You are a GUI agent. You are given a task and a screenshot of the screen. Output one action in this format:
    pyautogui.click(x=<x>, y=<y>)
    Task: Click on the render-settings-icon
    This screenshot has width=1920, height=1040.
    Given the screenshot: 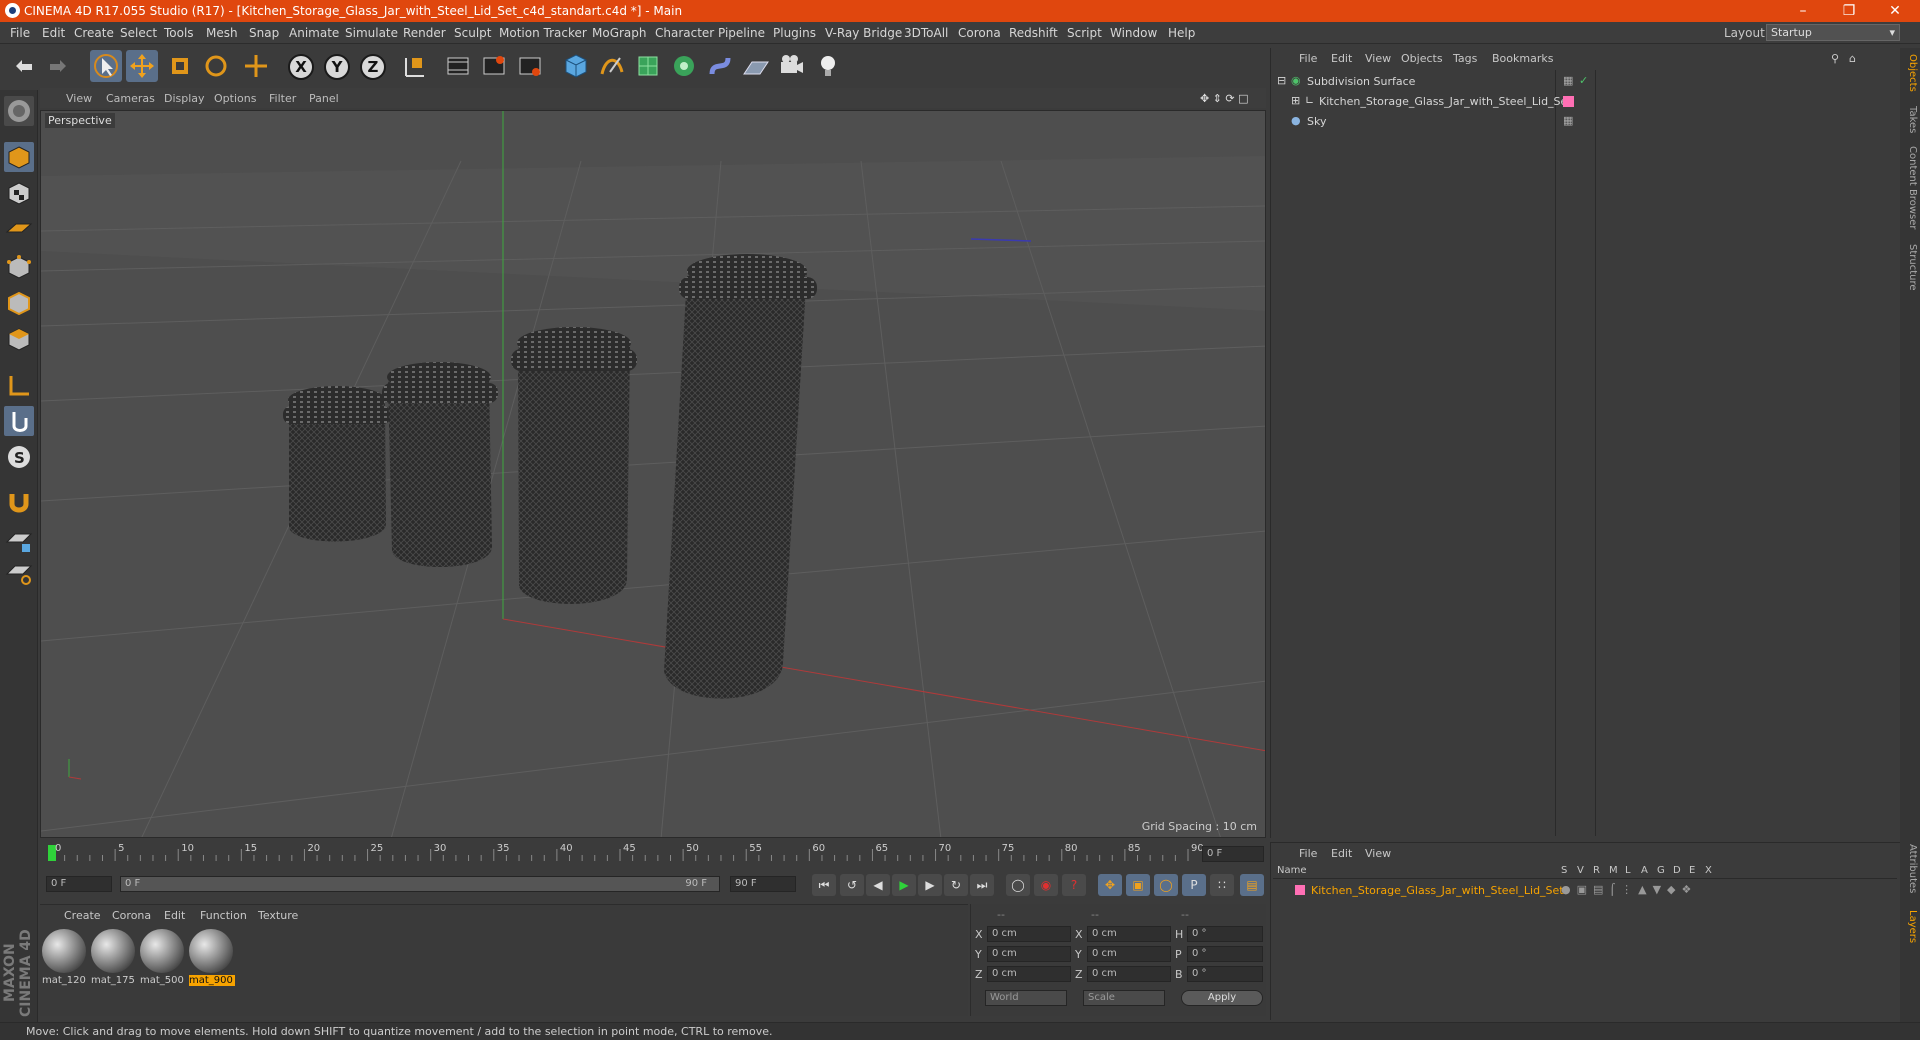 What is the action you would take?
    pyautogui.click(x=530, y=66)
    